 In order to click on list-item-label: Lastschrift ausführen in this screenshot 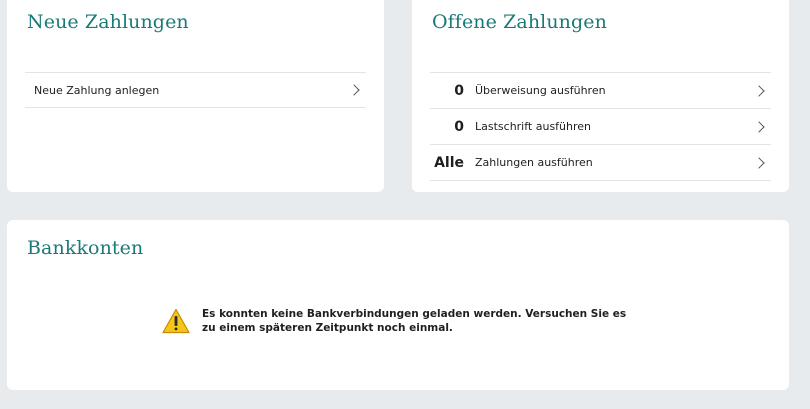, I will do `click(533, 126)`.